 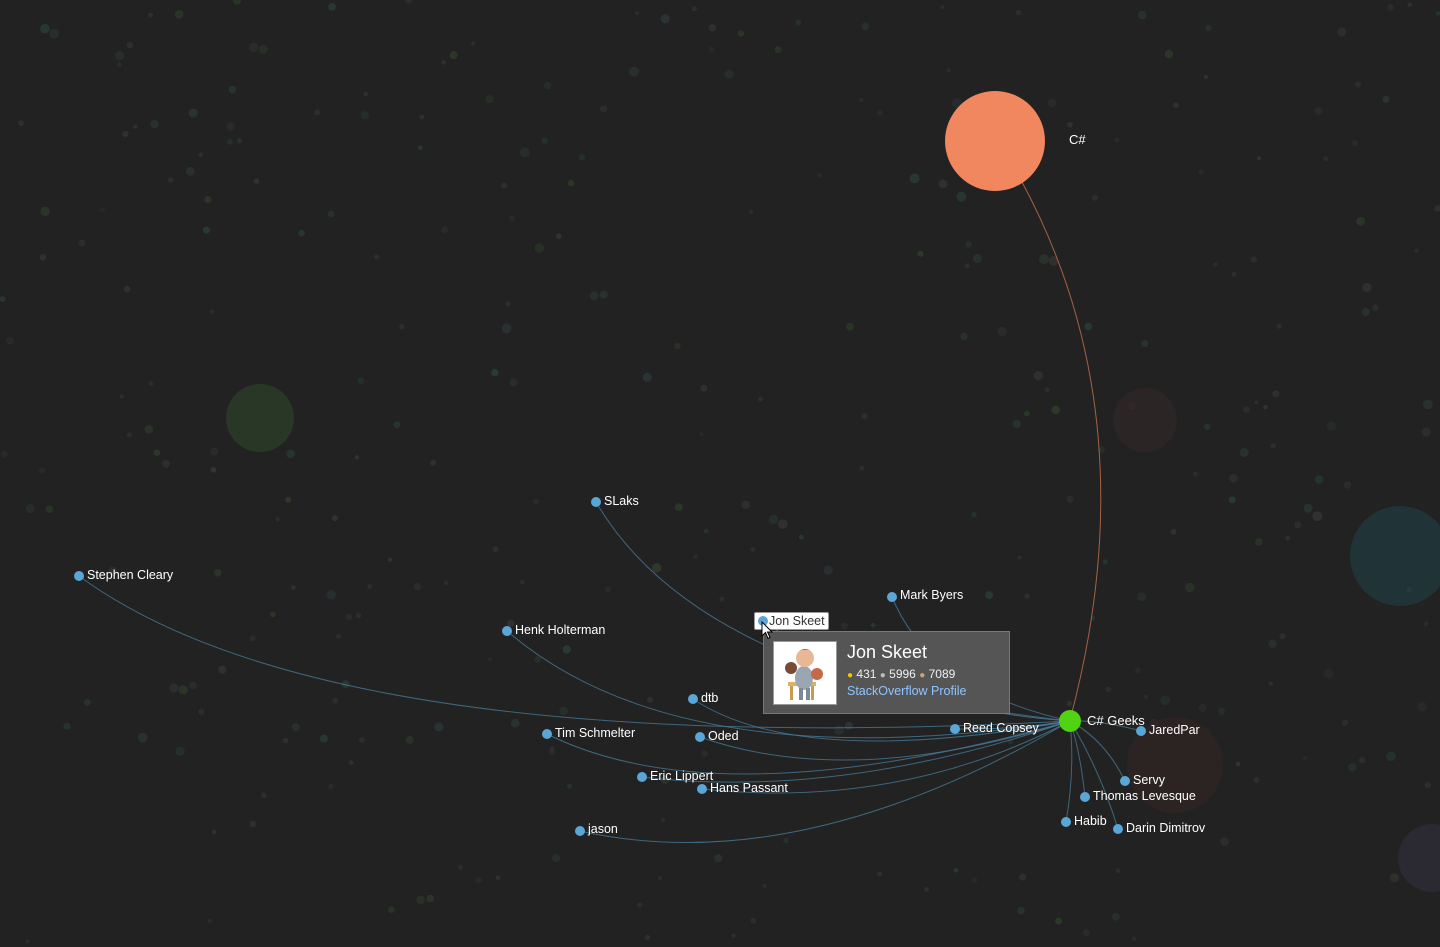 What do you see at coordinates (124, 575) in the screenshot?
I see `user-node-stephen-cleary: Stephen Cleary` at bounding box center [124, 575].